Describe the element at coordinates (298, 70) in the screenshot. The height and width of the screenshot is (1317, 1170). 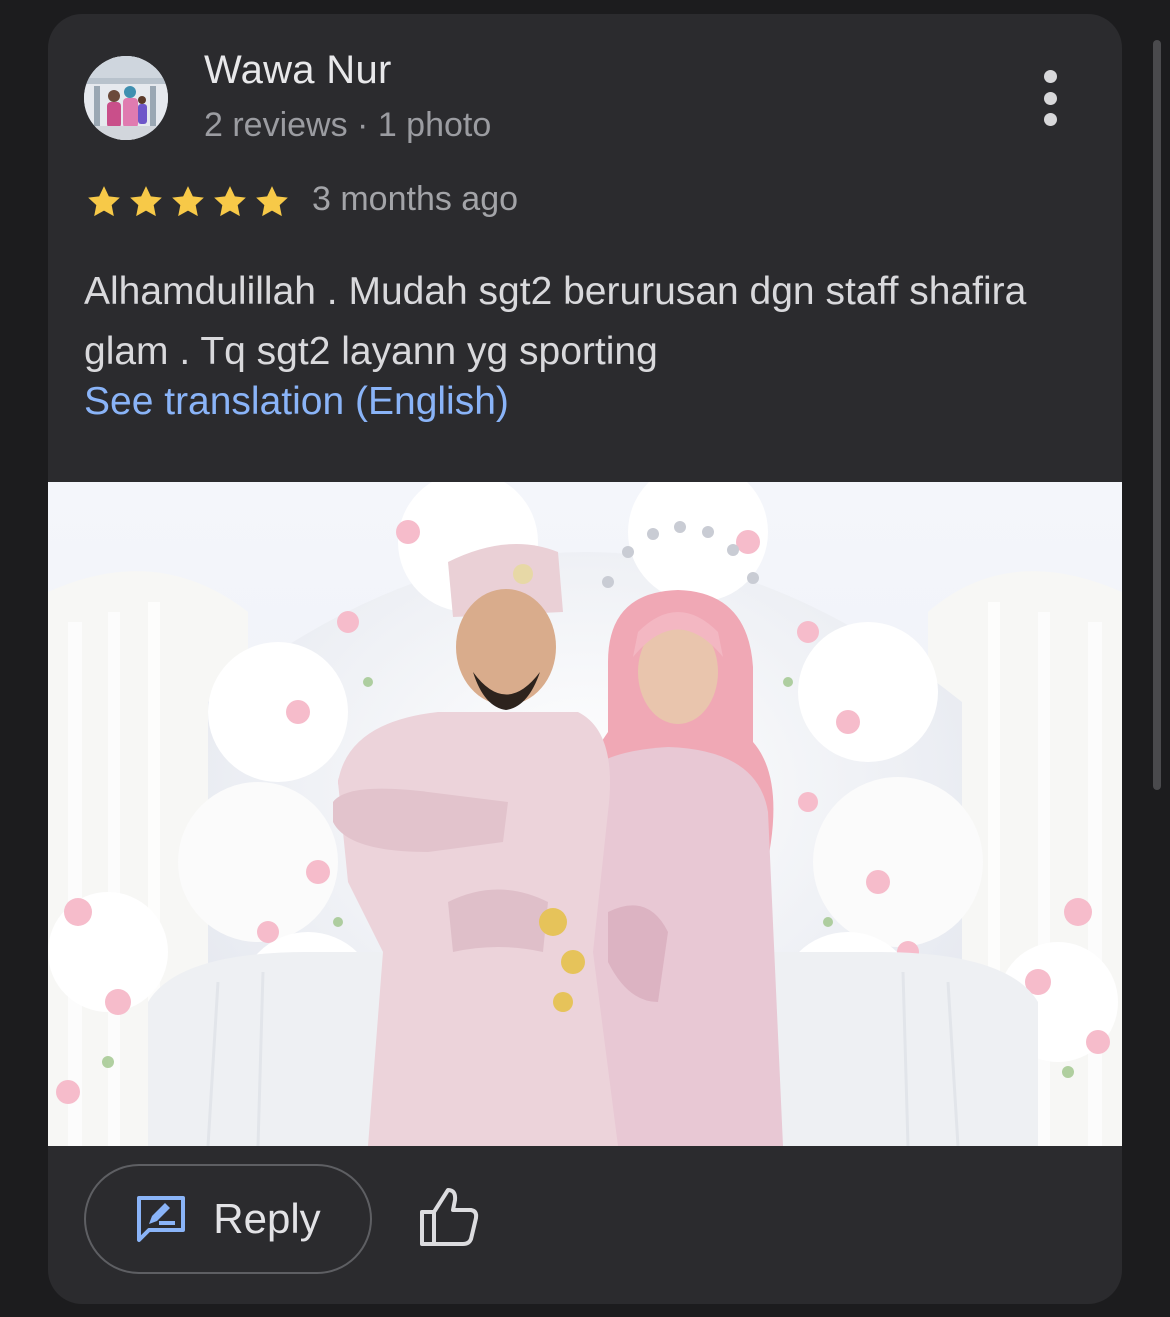
I see `author-name: Wawa Nur` at that location.